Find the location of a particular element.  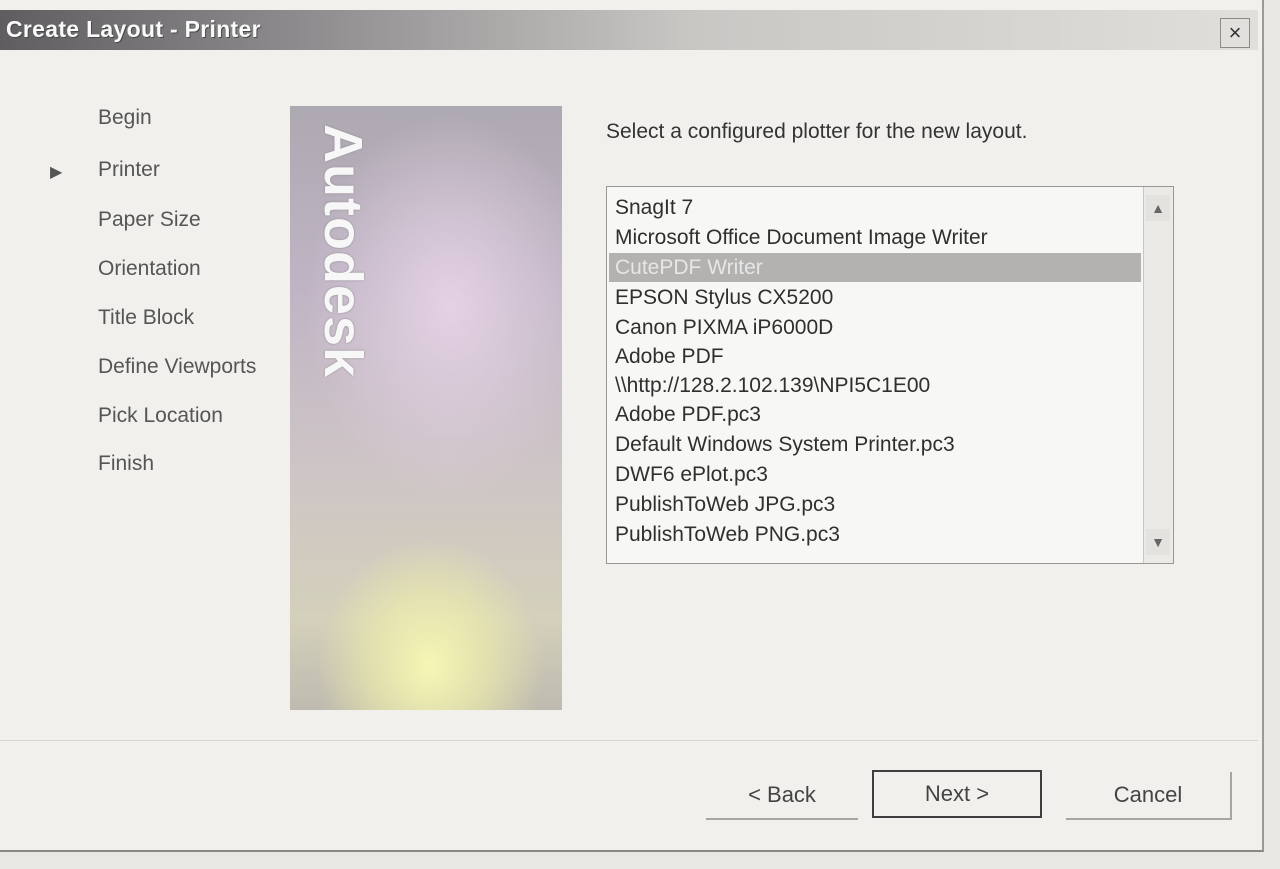

plotter-item-selected: CutePDF Writer is located at coordinates (875, 267).